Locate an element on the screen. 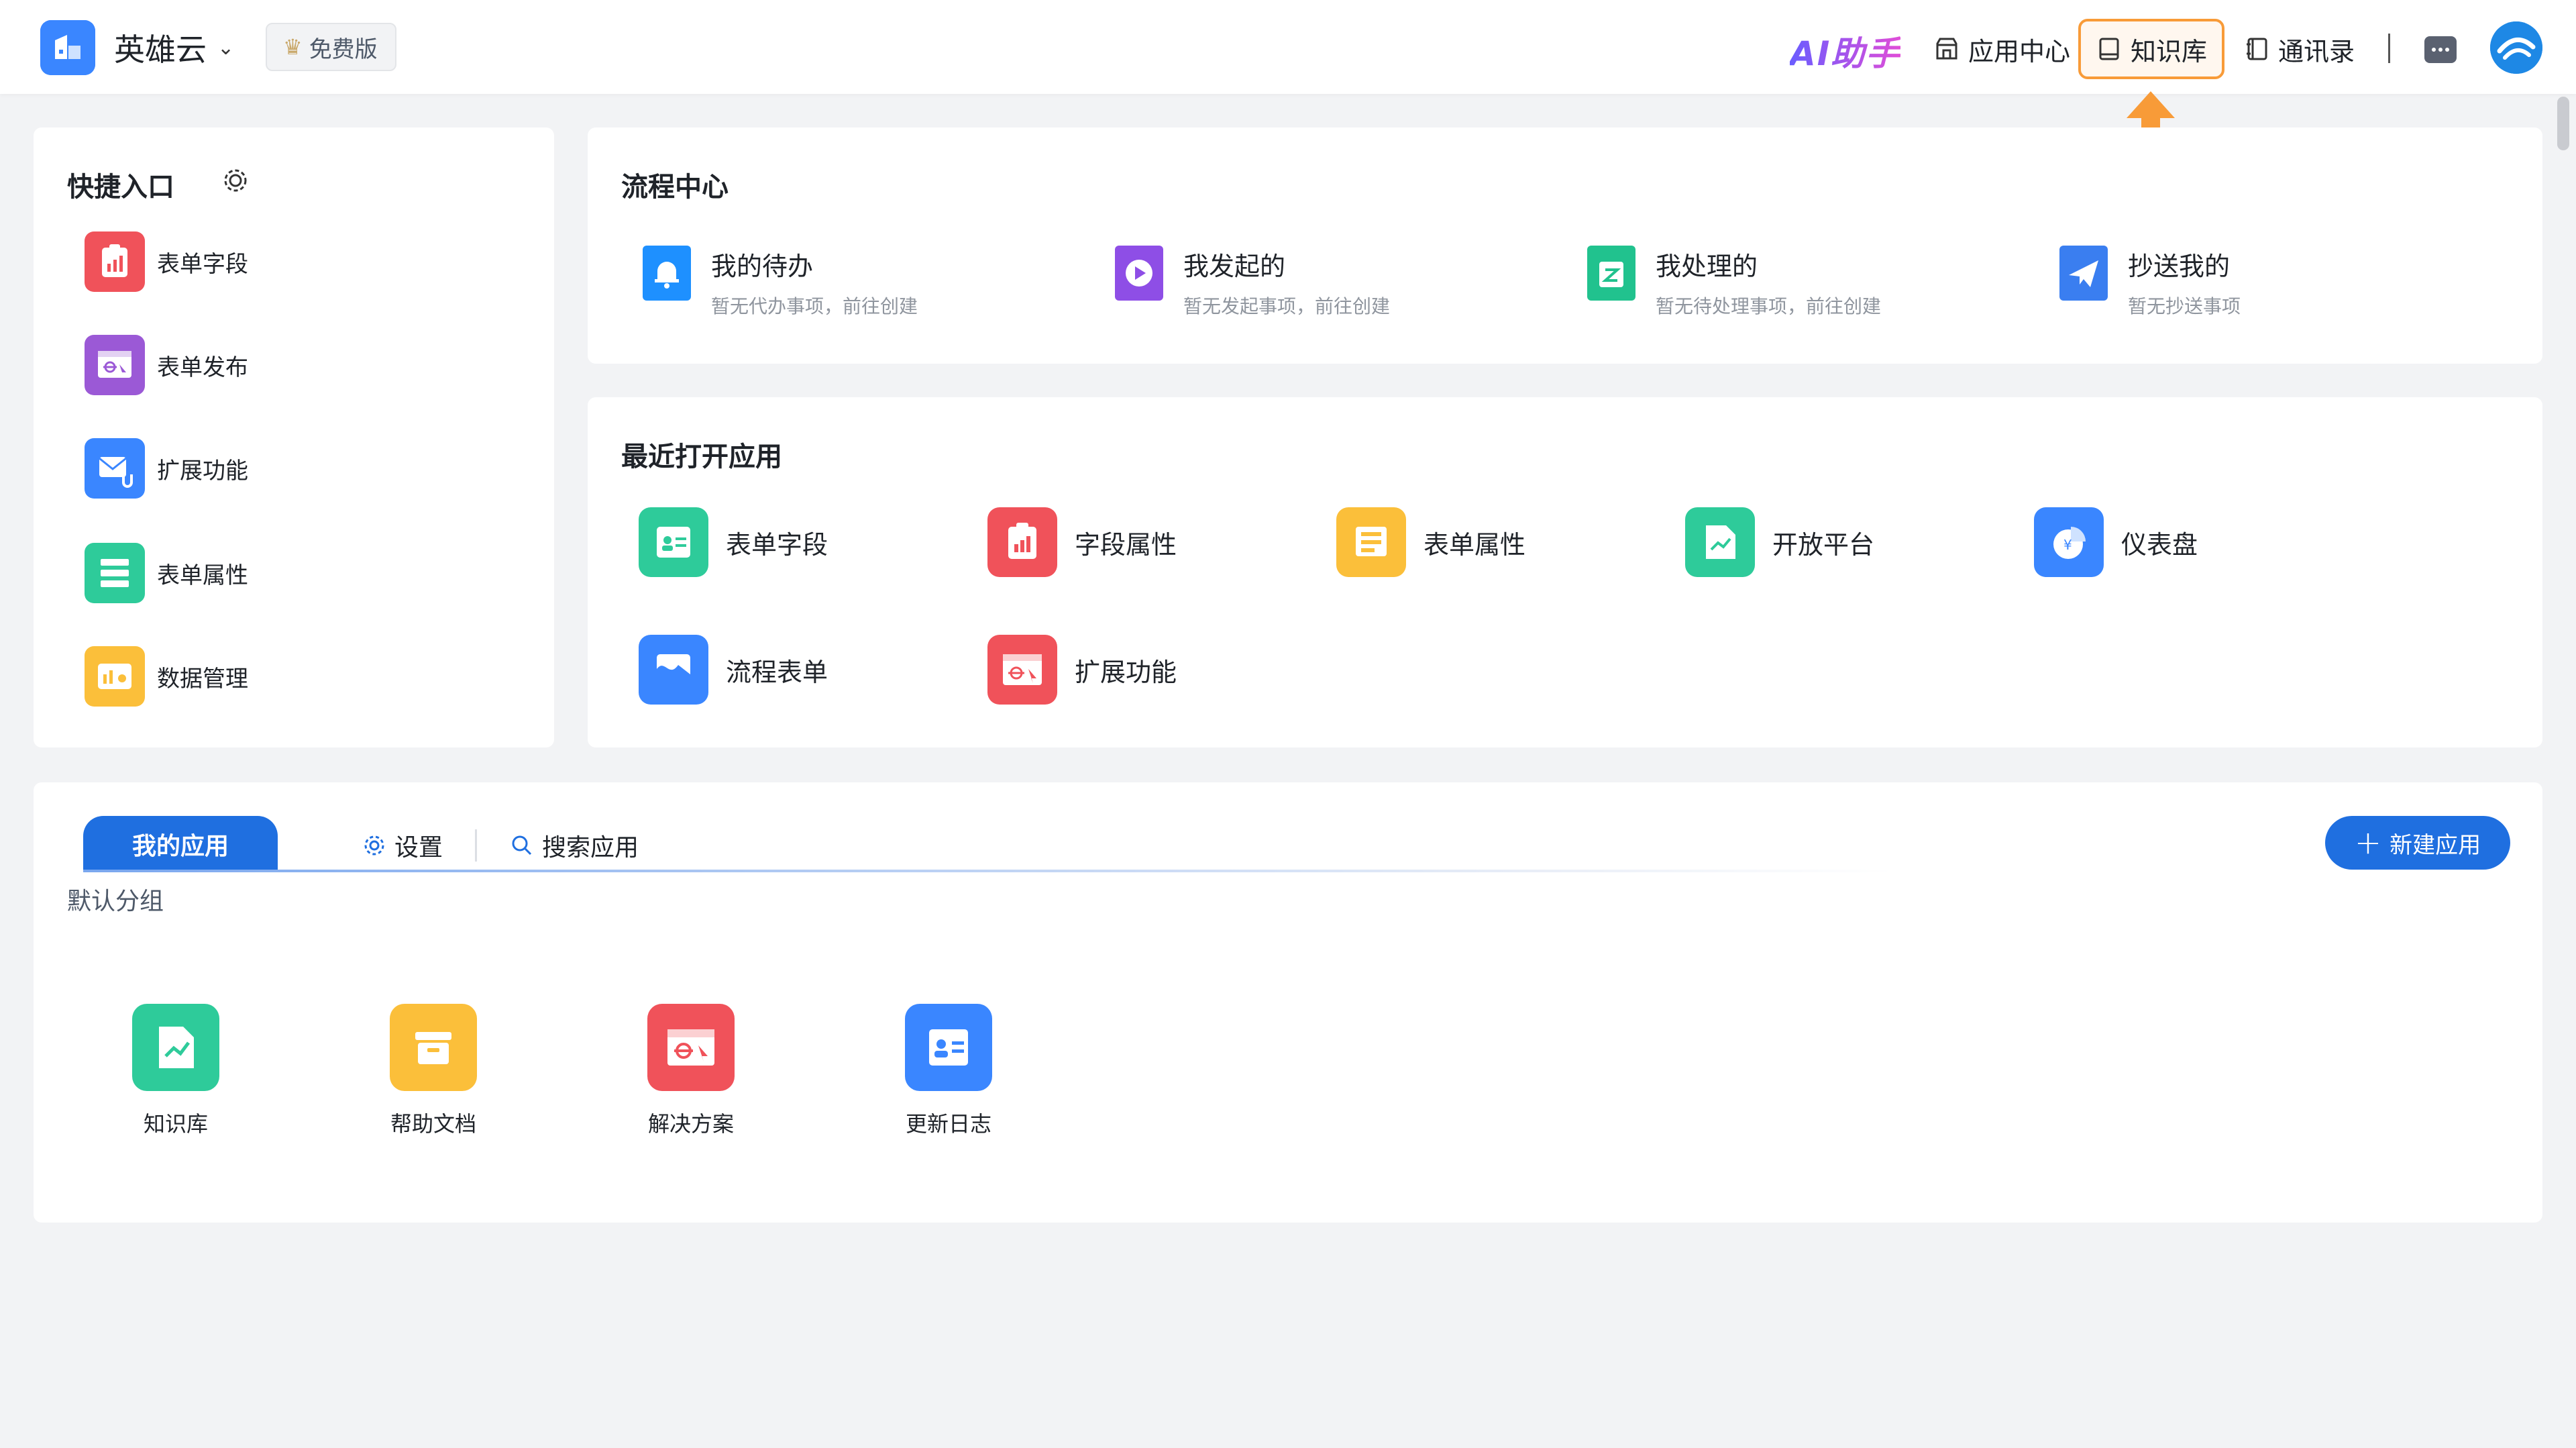  recent-app-dashboard: ¥ 仪表盘 is located at coordinates (2116, 542).